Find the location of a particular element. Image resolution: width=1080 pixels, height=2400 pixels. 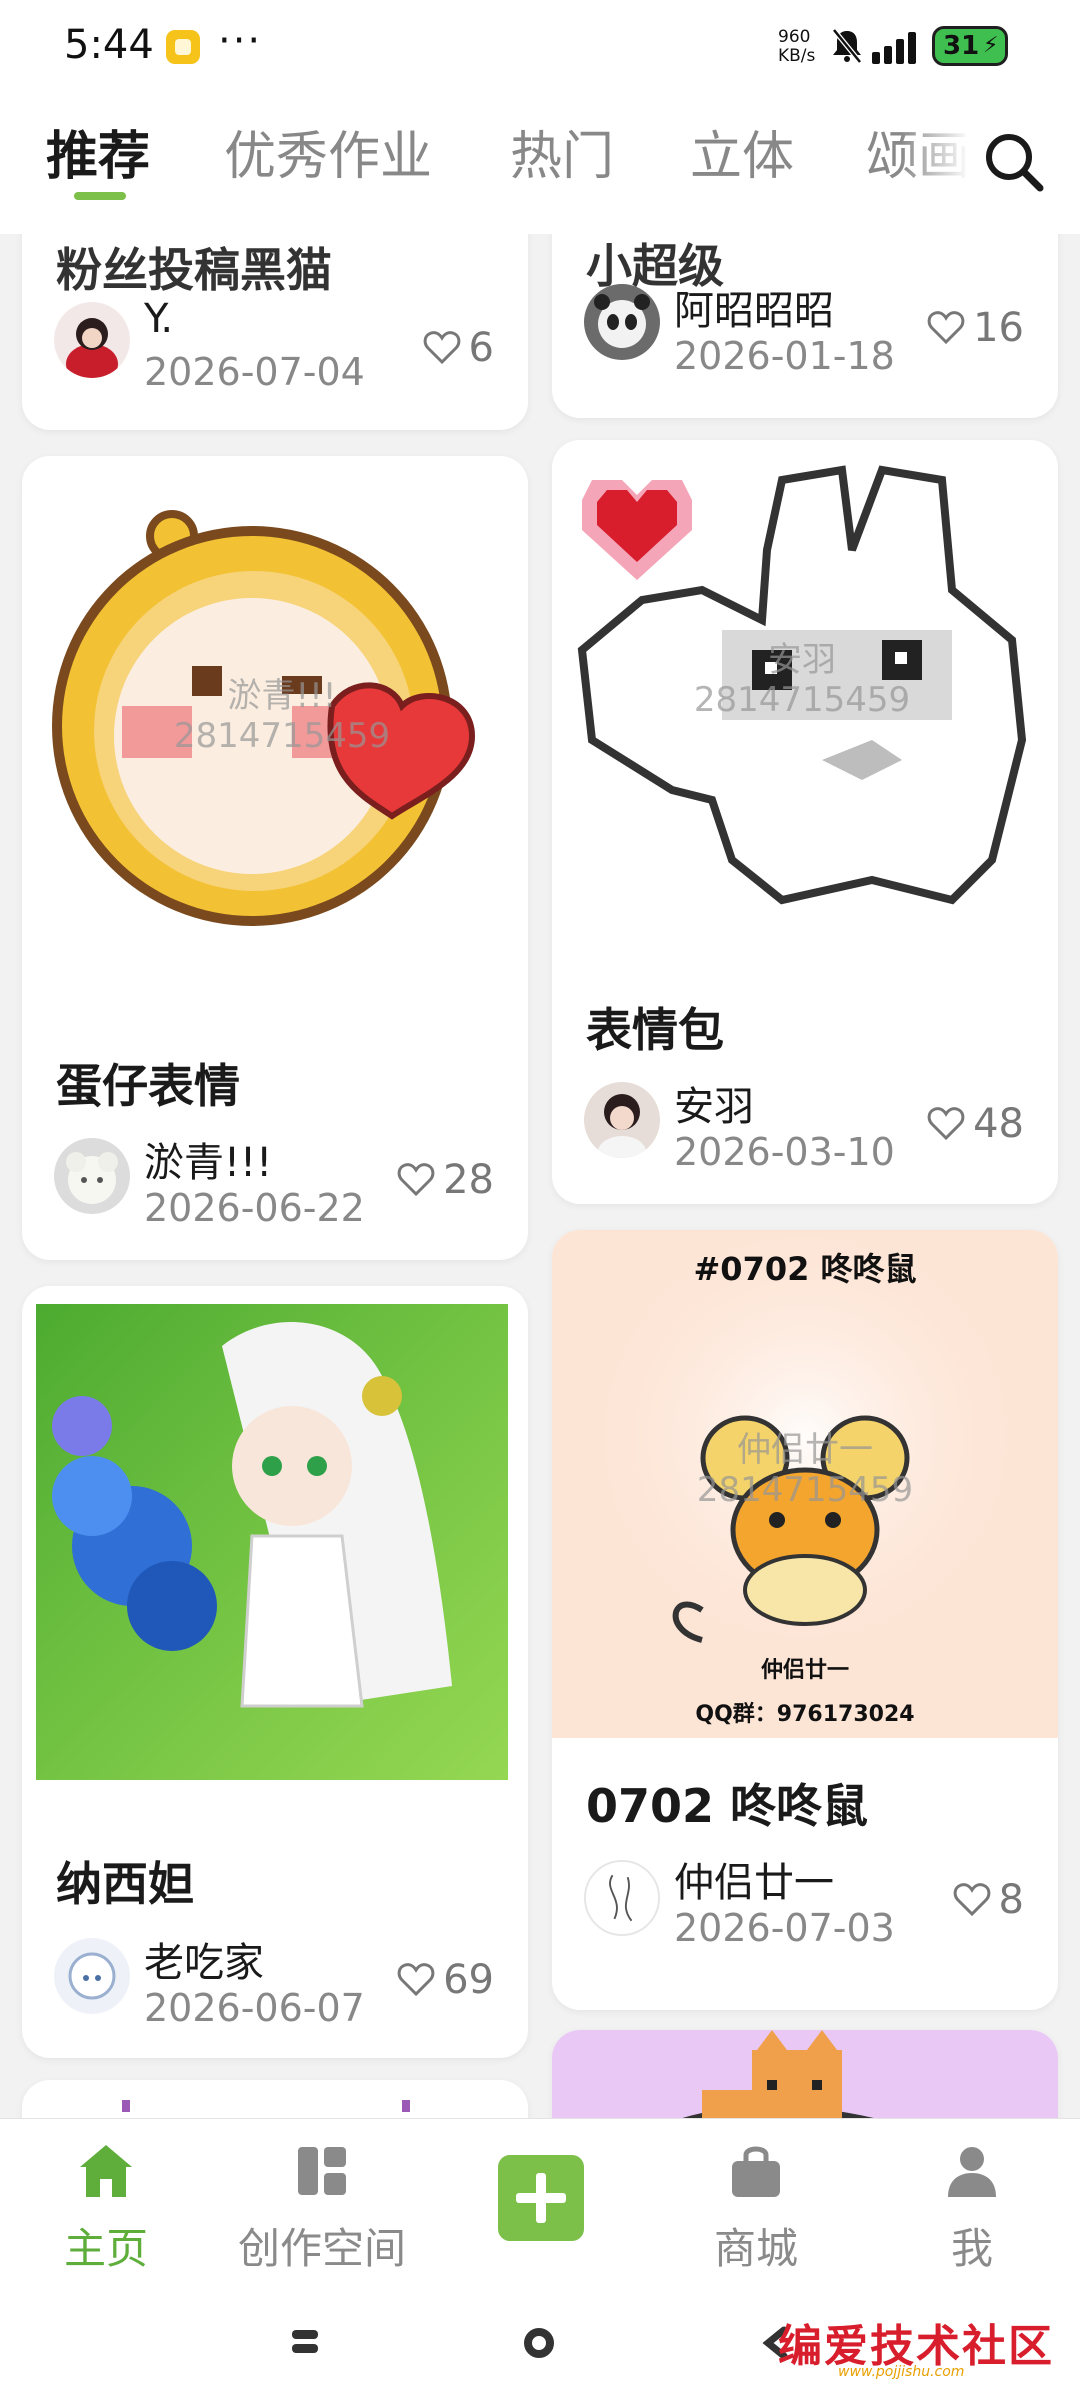

battery-icon: 31 ⚡ is located at coordinates (970, 46).